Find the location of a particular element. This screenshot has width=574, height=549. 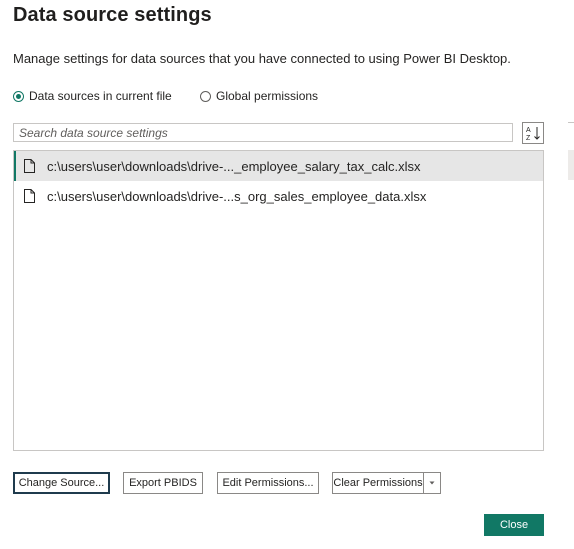

radio-global-permissions: Global permissions is located at coordinates (259, 96).